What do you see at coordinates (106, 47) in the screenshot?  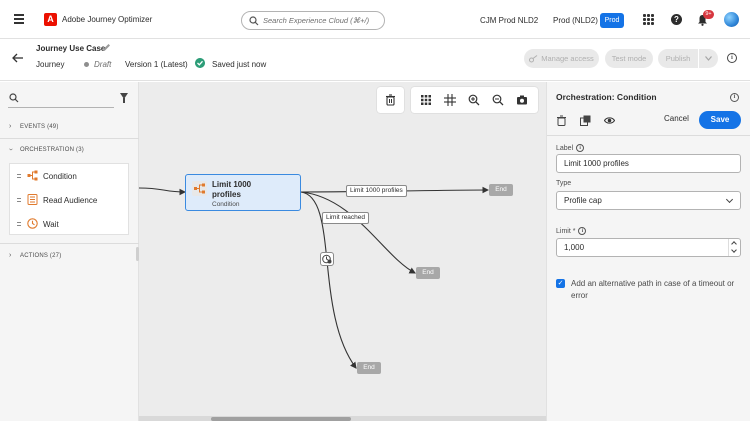 I see `edit-pencil-icon` at bounding box center [106, 47].